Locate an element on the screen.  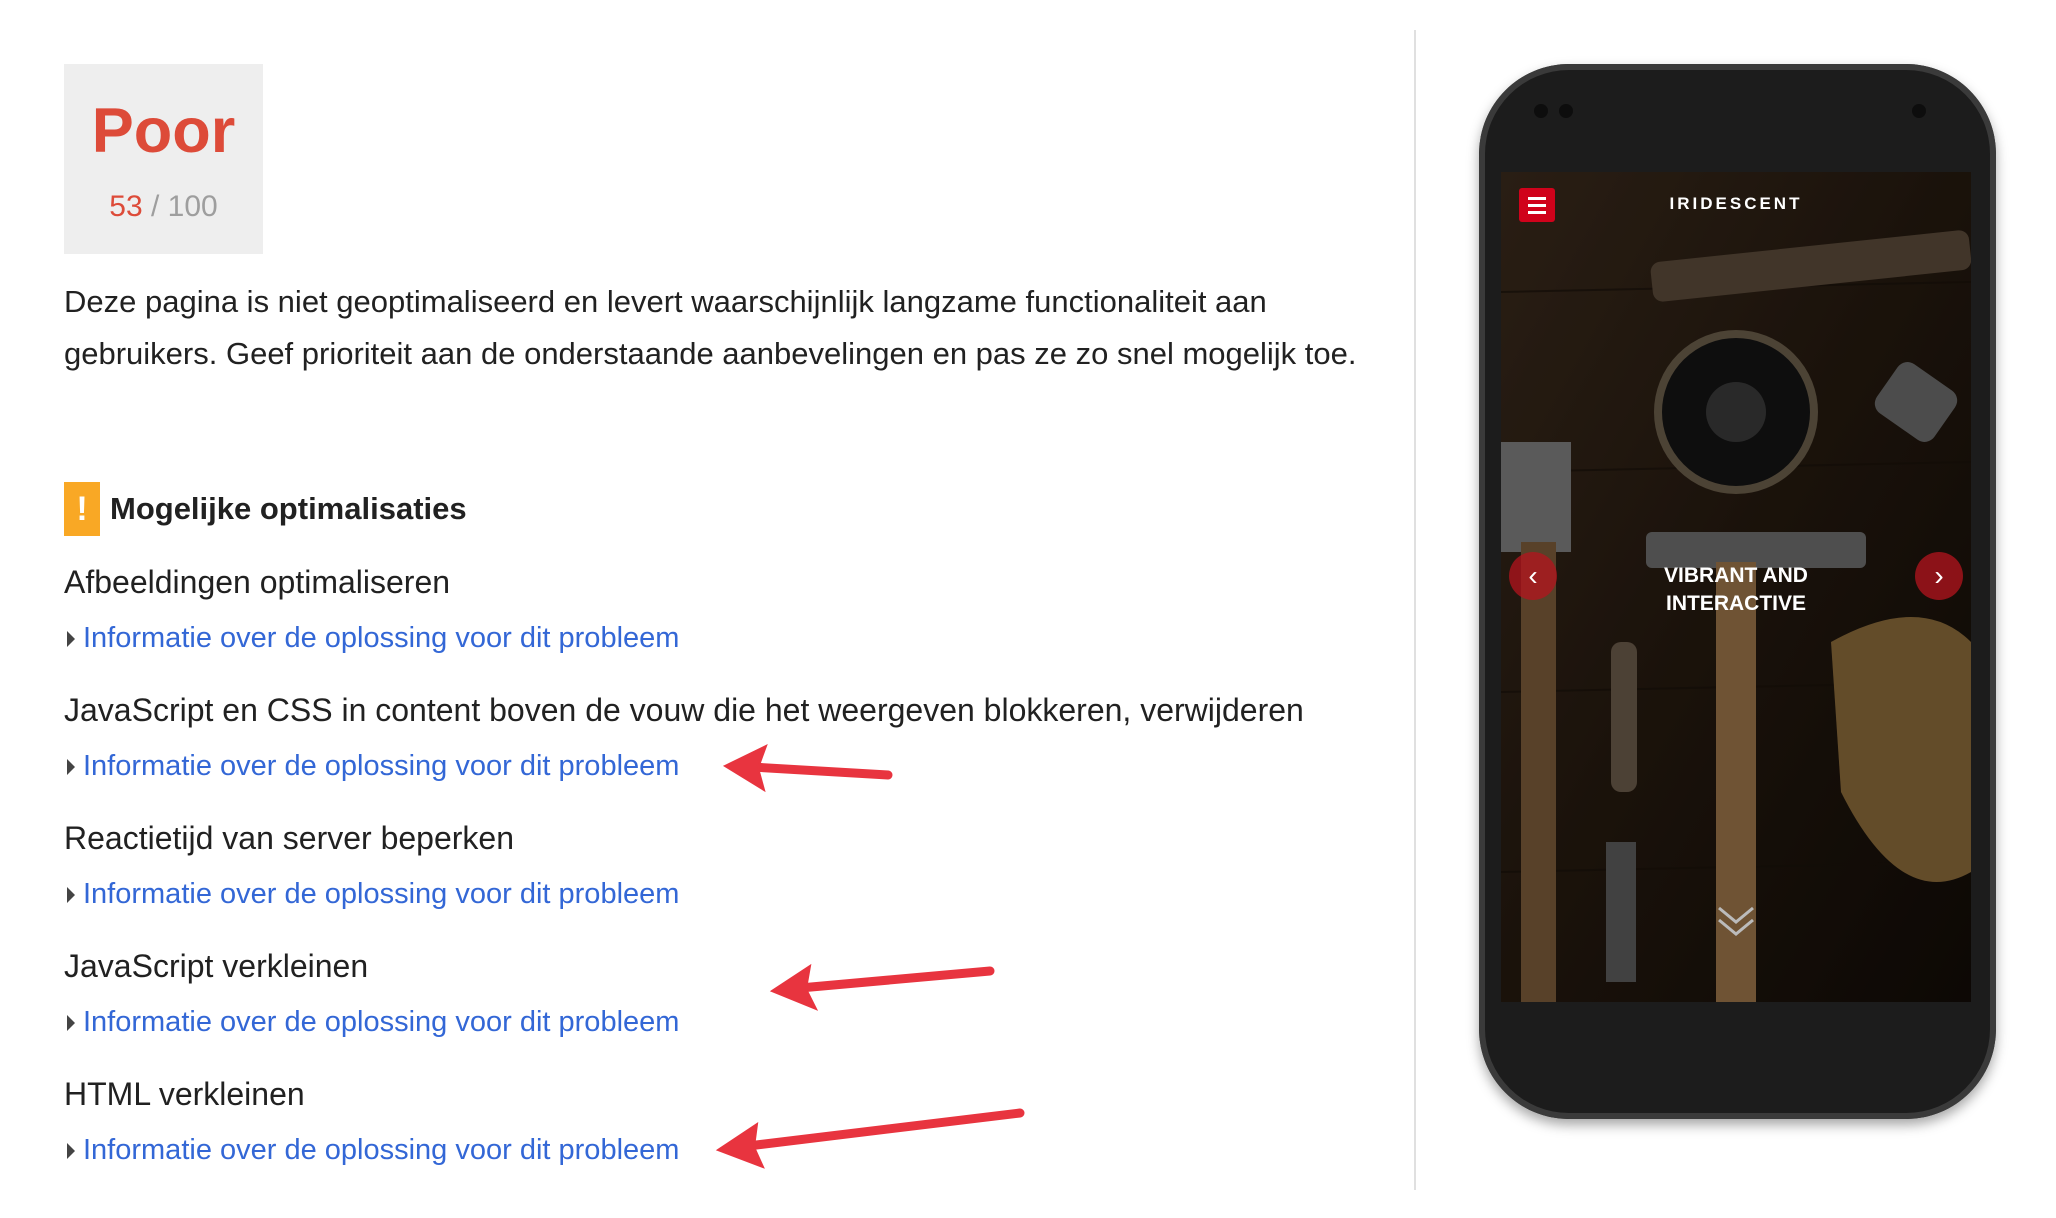
site-brand: IRIDESCENT is located at coordinates (1736, 203).